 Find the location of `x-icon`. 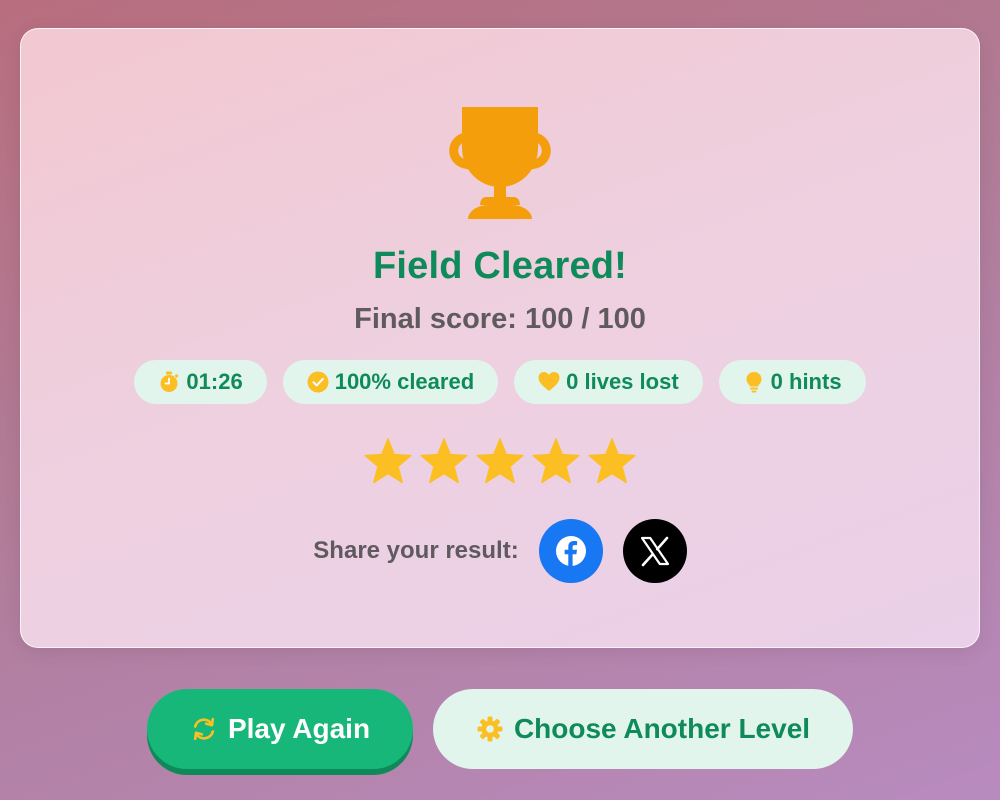

x-icon is located at coordinates (654, 551).